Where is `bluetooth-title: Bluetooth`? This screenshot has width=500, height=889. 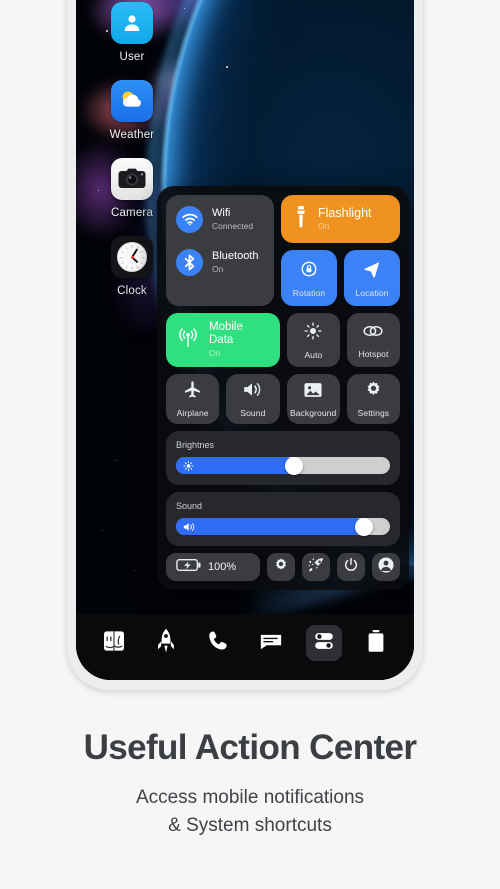 bluetooth-title: Bluetooth is located at coordinates (235, 256).